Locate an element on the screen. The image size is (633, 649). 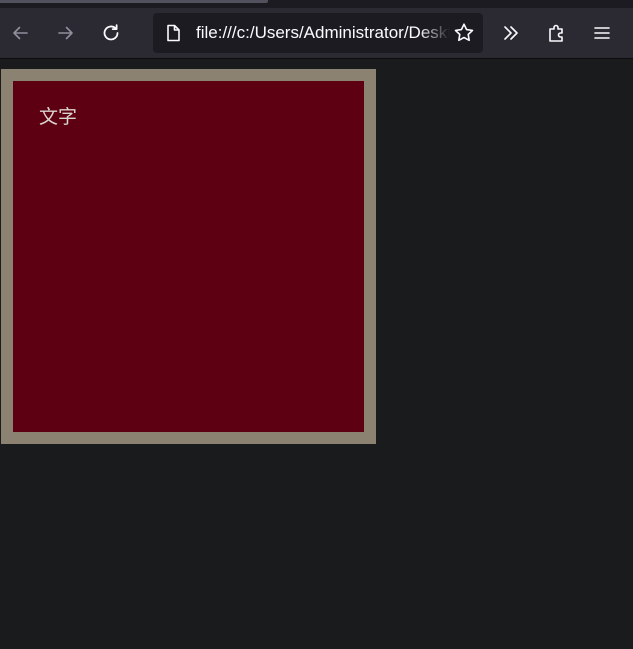
menu-button is located at coordinates (602, 33).